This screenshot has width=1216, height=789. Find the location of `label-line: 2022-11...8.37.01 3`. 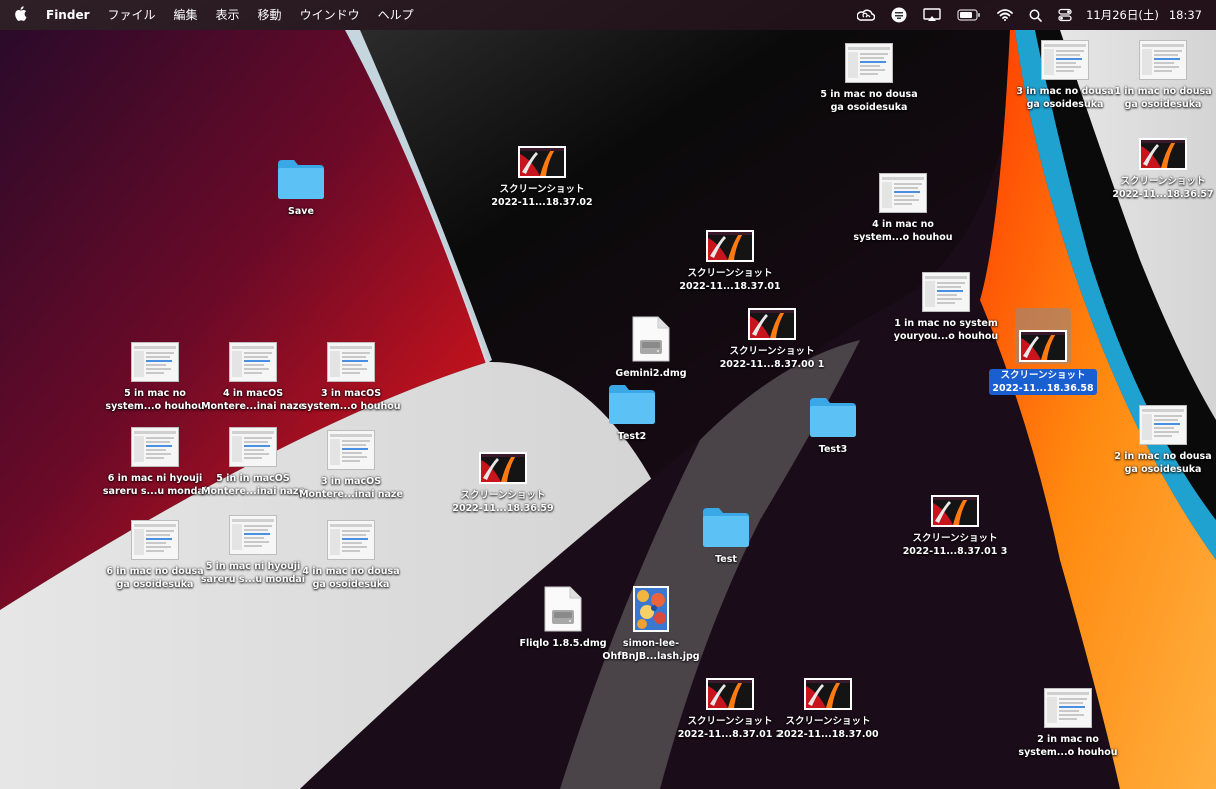

label-line: 2022-11...8.37.01 3 is located at coordinates (955, 551).